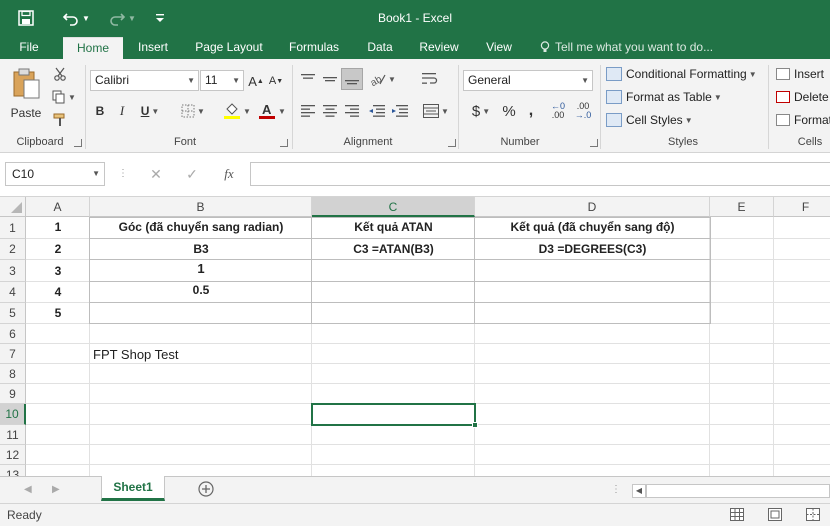 The image size is (830, 526). Describe the element at coordinates (272, 111) in the screenshot. I see `font-color-button: A ▼` at that location.